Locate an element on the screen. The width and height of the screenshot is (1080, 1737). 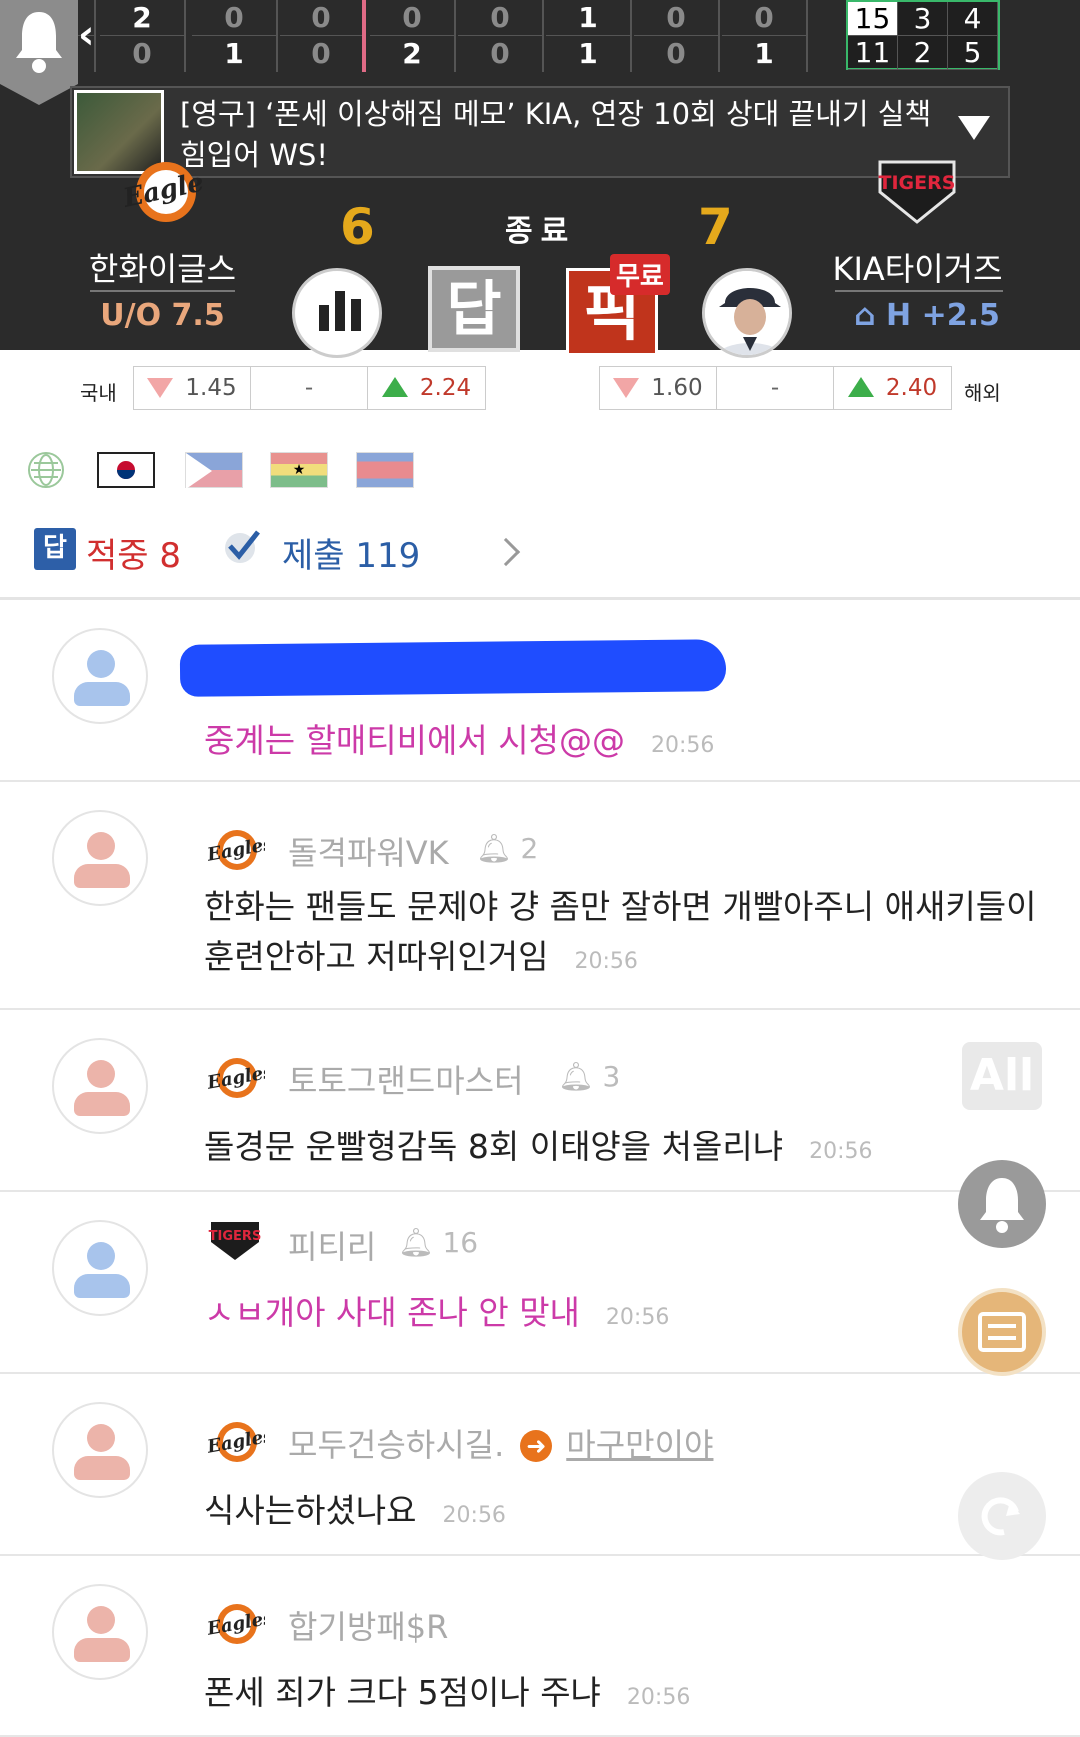
notification-tab is located at coordinates (39, 52).